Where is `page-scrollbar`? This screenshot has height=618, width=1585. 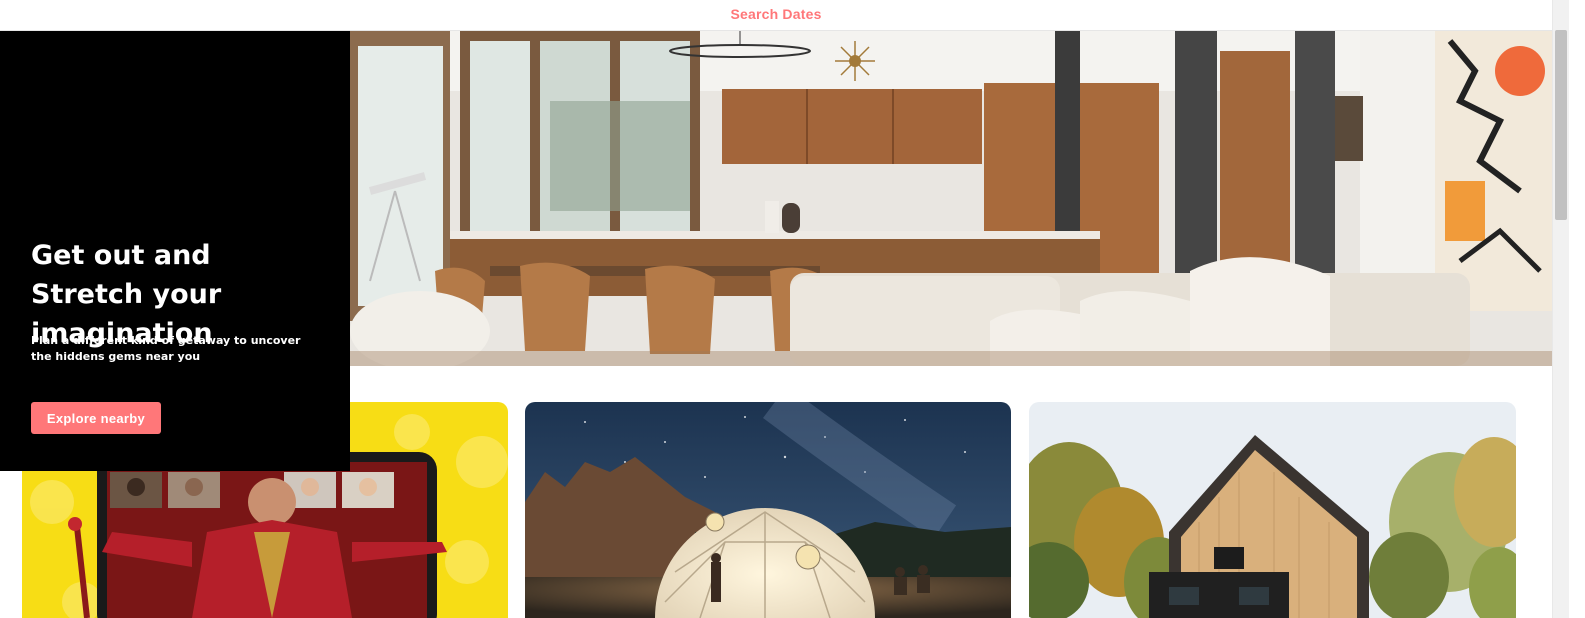 page-scrollbar is located at coordinates (1560, 309).